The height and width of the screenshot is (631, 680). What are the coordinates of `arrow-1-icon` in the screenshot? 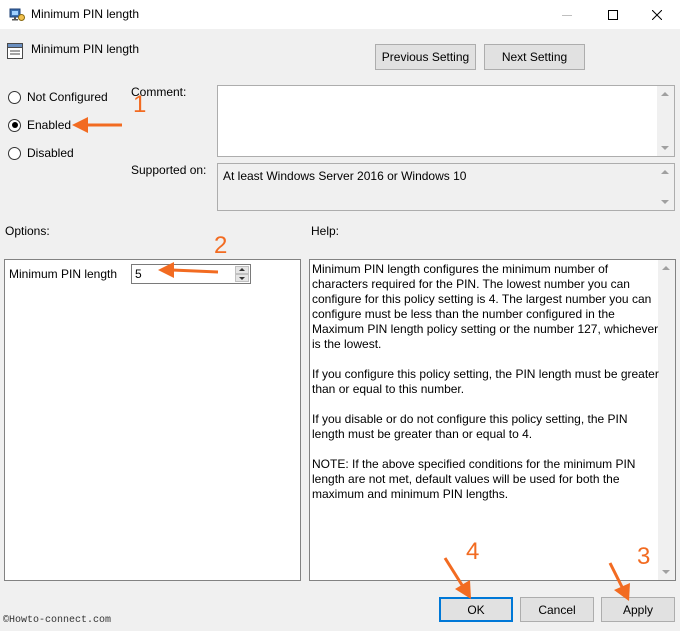 It's located at (97, 125).